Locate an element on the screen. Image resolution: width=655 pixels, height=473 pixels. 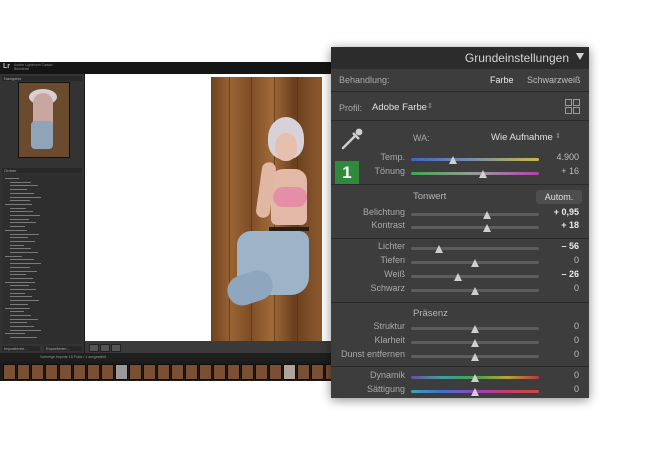
compare-view-icon is located at coordinates (116, 348).